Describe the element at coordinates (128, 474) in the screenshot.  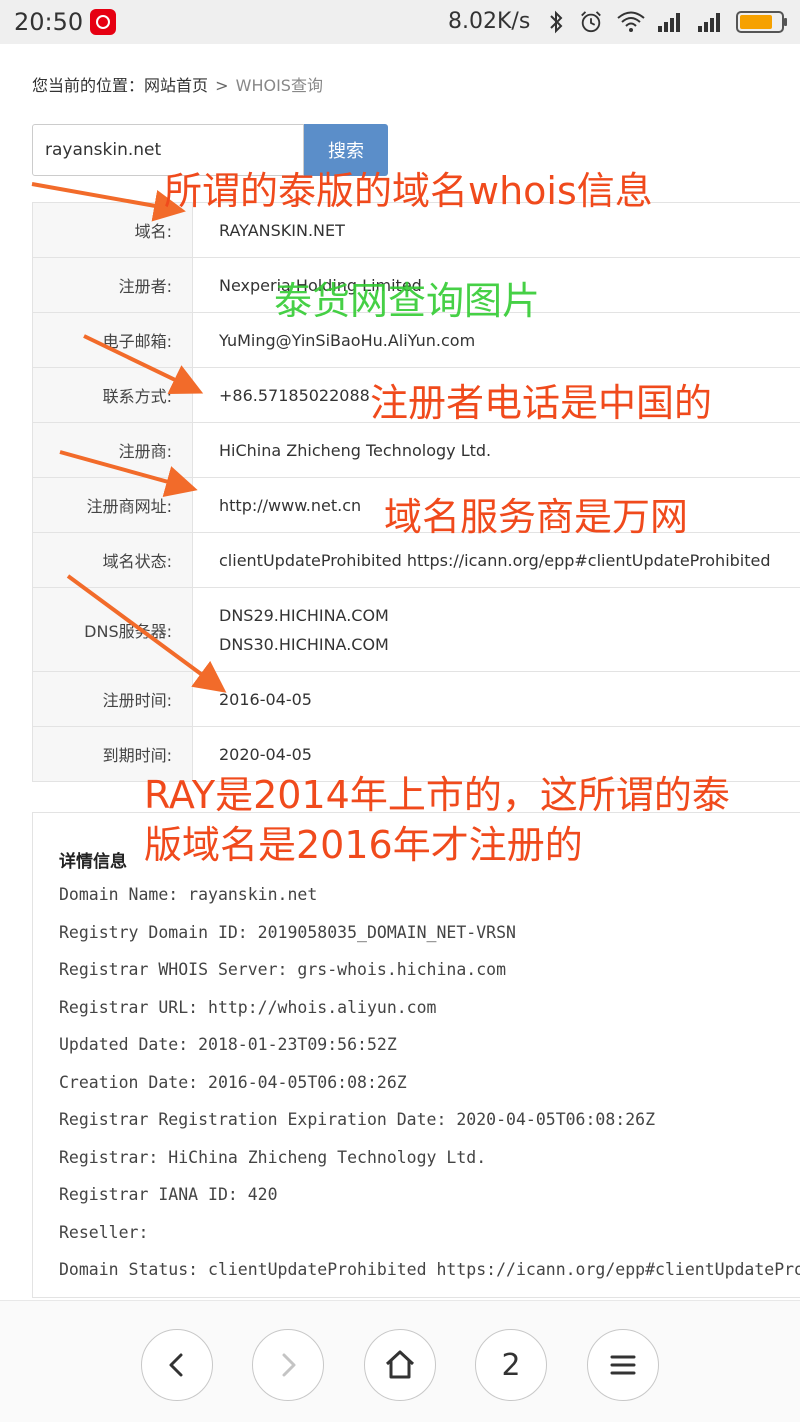
I see `arrow-to-registrar-url` at that location.